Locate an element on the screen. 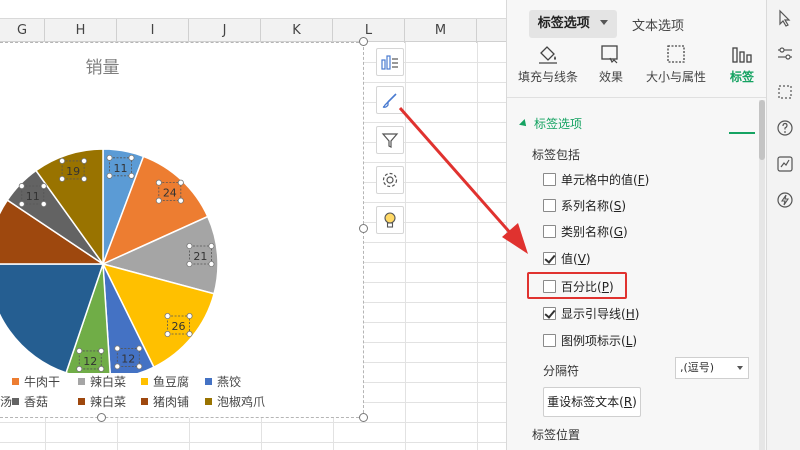  panel-scrollbar-thumb is located at coordinates (762, 130).